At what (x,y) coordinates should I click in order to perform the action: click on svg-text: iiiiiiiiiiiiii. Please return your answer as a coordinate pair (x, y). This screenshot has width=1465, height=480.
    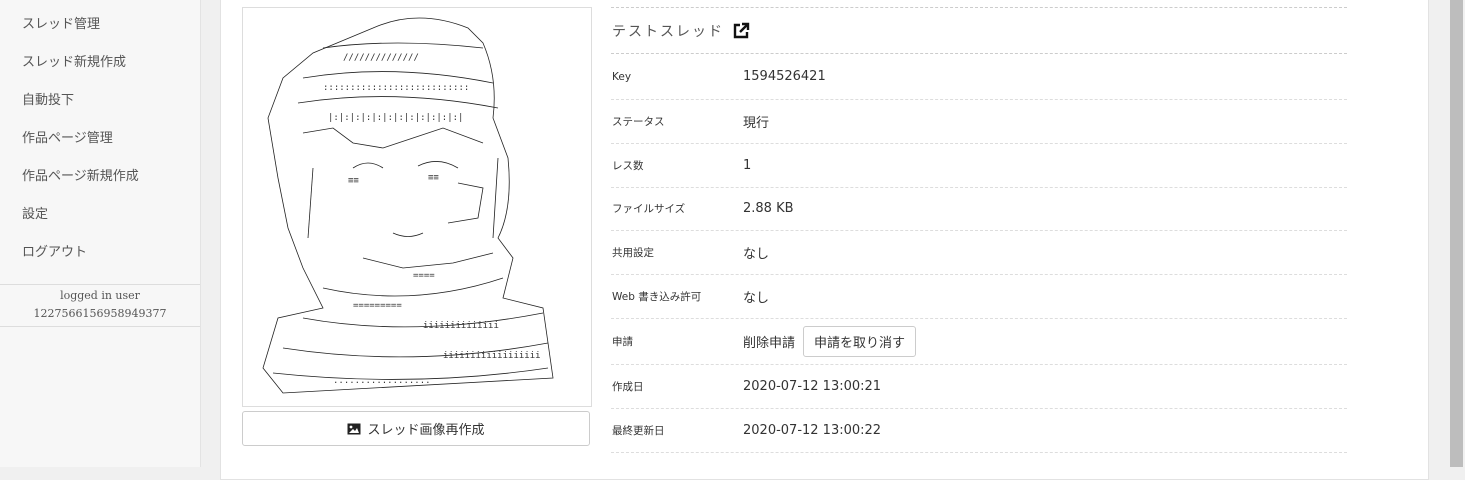
    Looking at the image, I should click on (461, 326).